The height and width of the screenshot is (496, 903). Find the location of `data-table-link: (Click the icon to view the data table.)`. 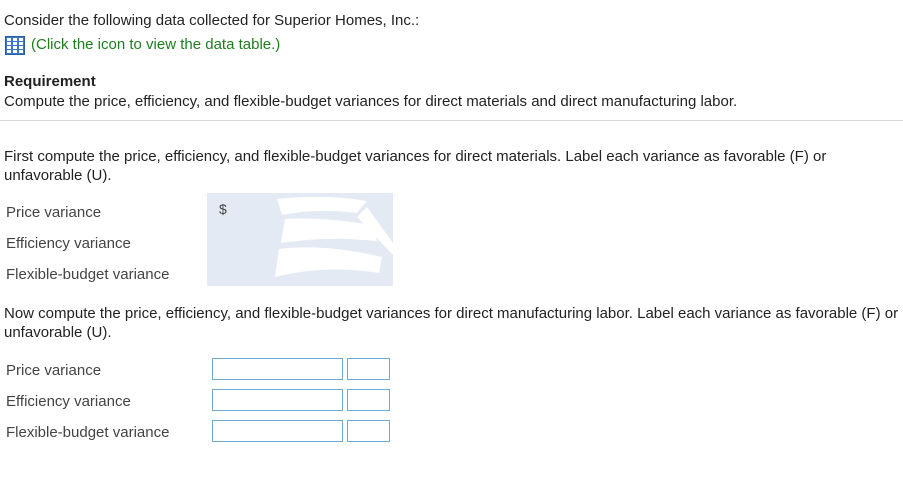

data-table-link: (Click the icon to view the data table.) is located at coordinates (142, 45).